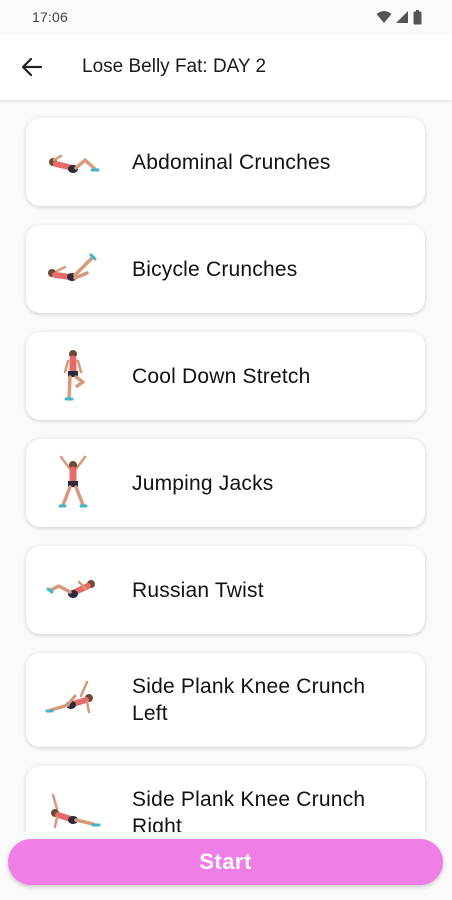 This screenshot has height=900, width=452. I want to click on exercise-card-jumping-jacks: Jumping Jacks, so click(225, 483).